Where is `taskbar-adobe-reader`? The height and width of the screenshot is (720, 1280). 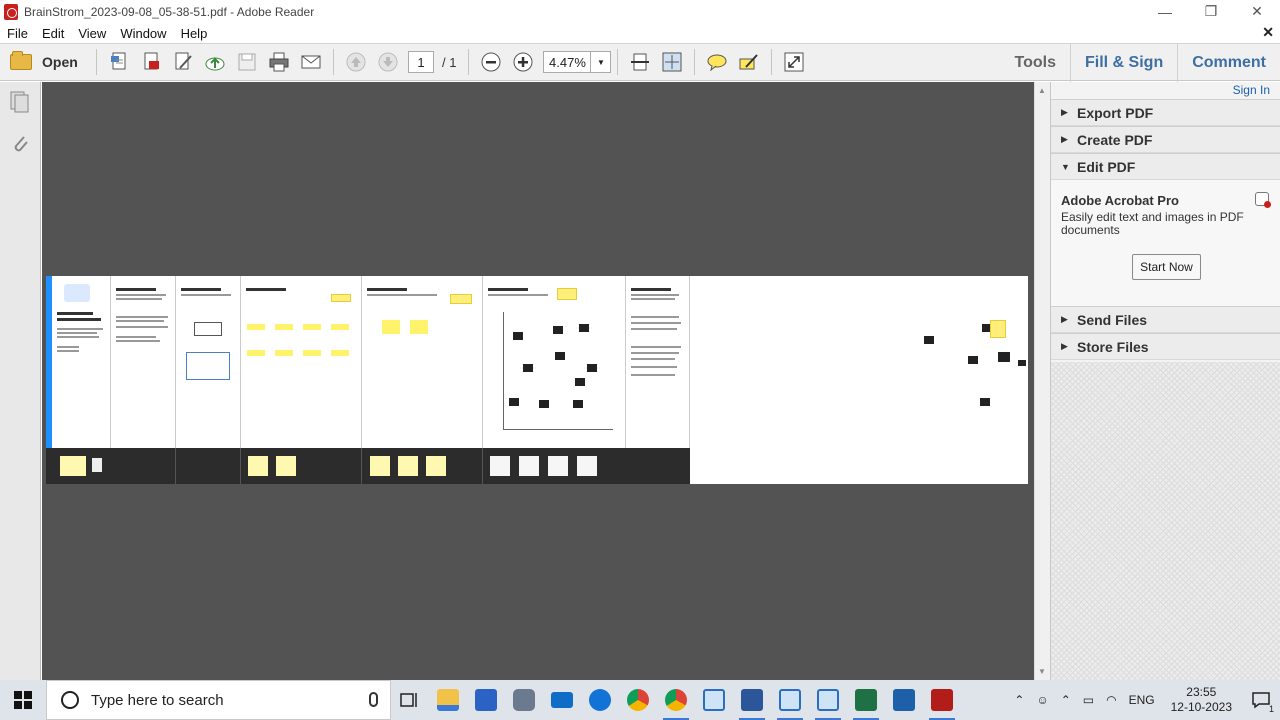 taskbar-adobe-reader is located at coordinates (942, 700).